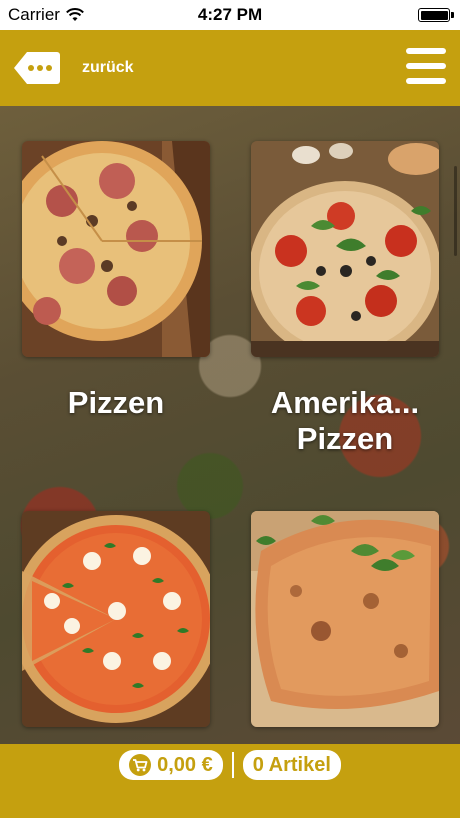 The width and height of the screenshot is (460, 818). Describe the element at coordinates (426, 51) in the screenshot. I see `menu-bar-top` at that location.